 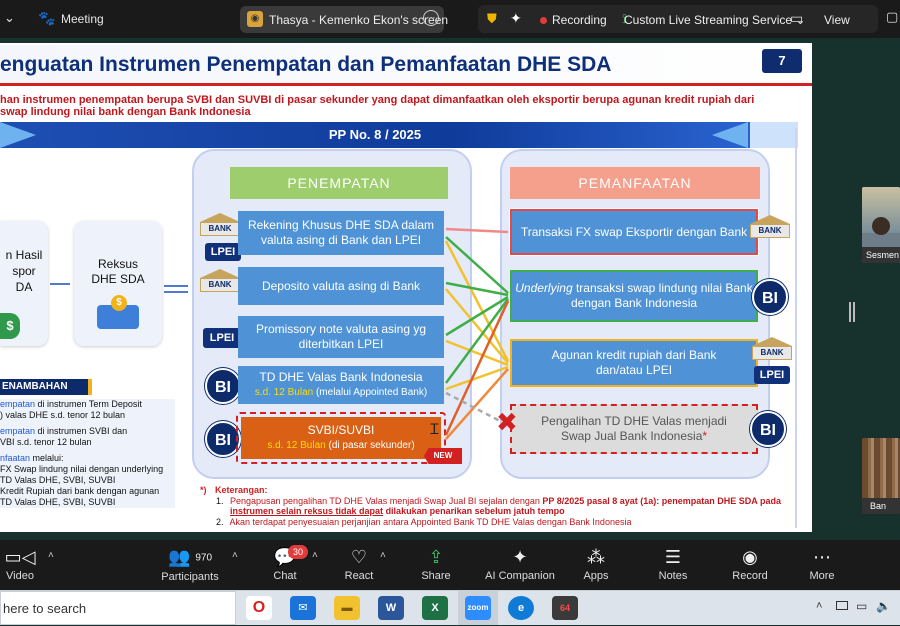 What do you see at coordinates (9, 18) in the screenshot?
I see `chevron-down-icon: ⌄` at bounding box center [9, 18].